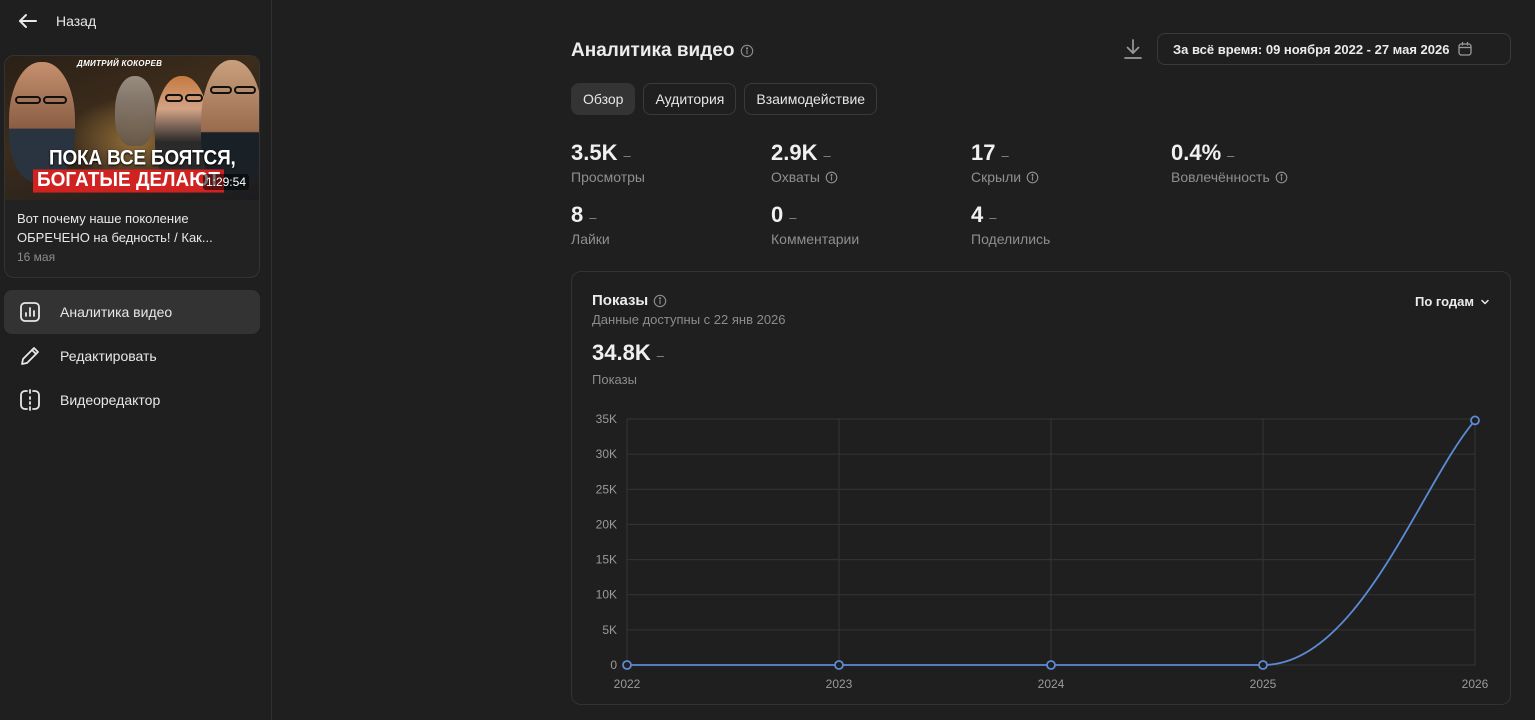  Describe the element at coordinates (866, 239) in the screenshot. I see `metric-label: Комментарии` at that location.